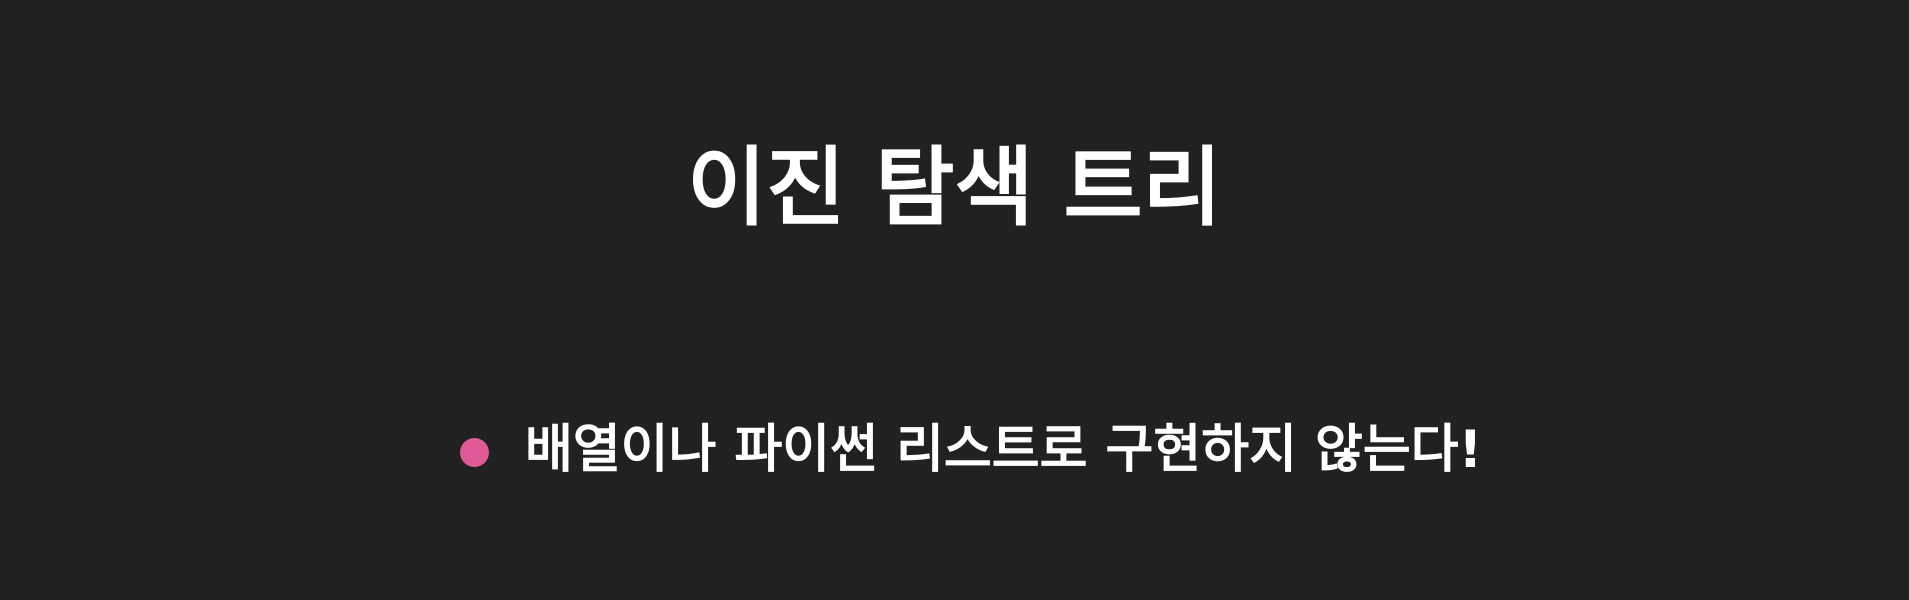 The image size is (1909, 600). I want to click on bullet-dot-icon, so click(474, 452).